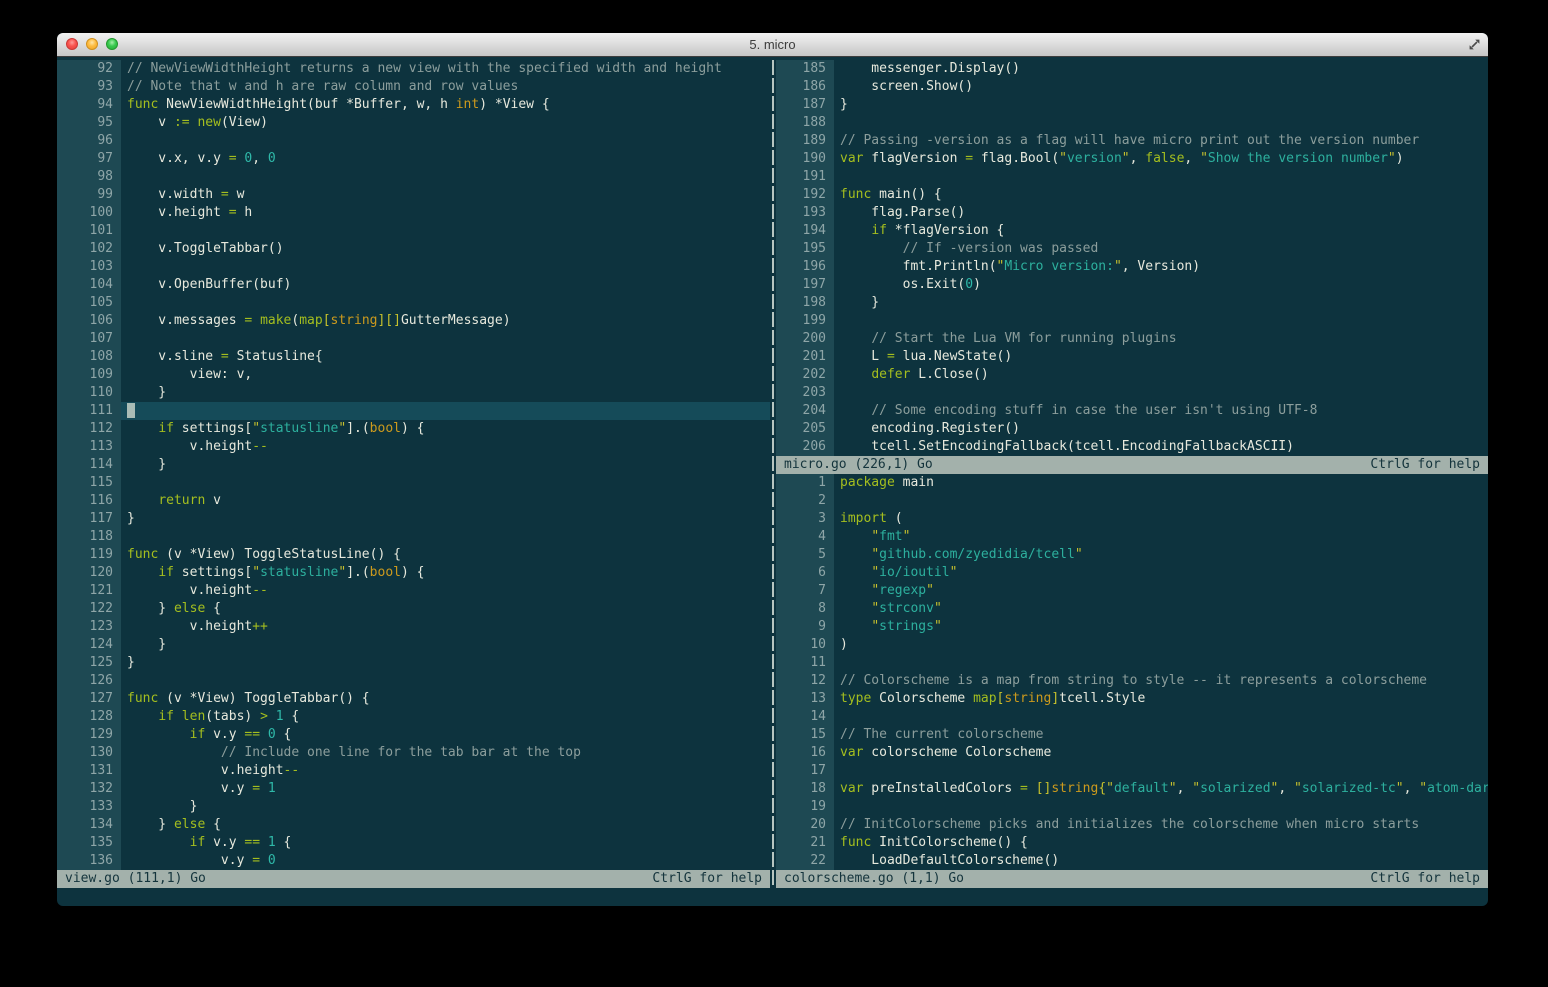  I want to click on code-line: 2, so click(1132, 501).